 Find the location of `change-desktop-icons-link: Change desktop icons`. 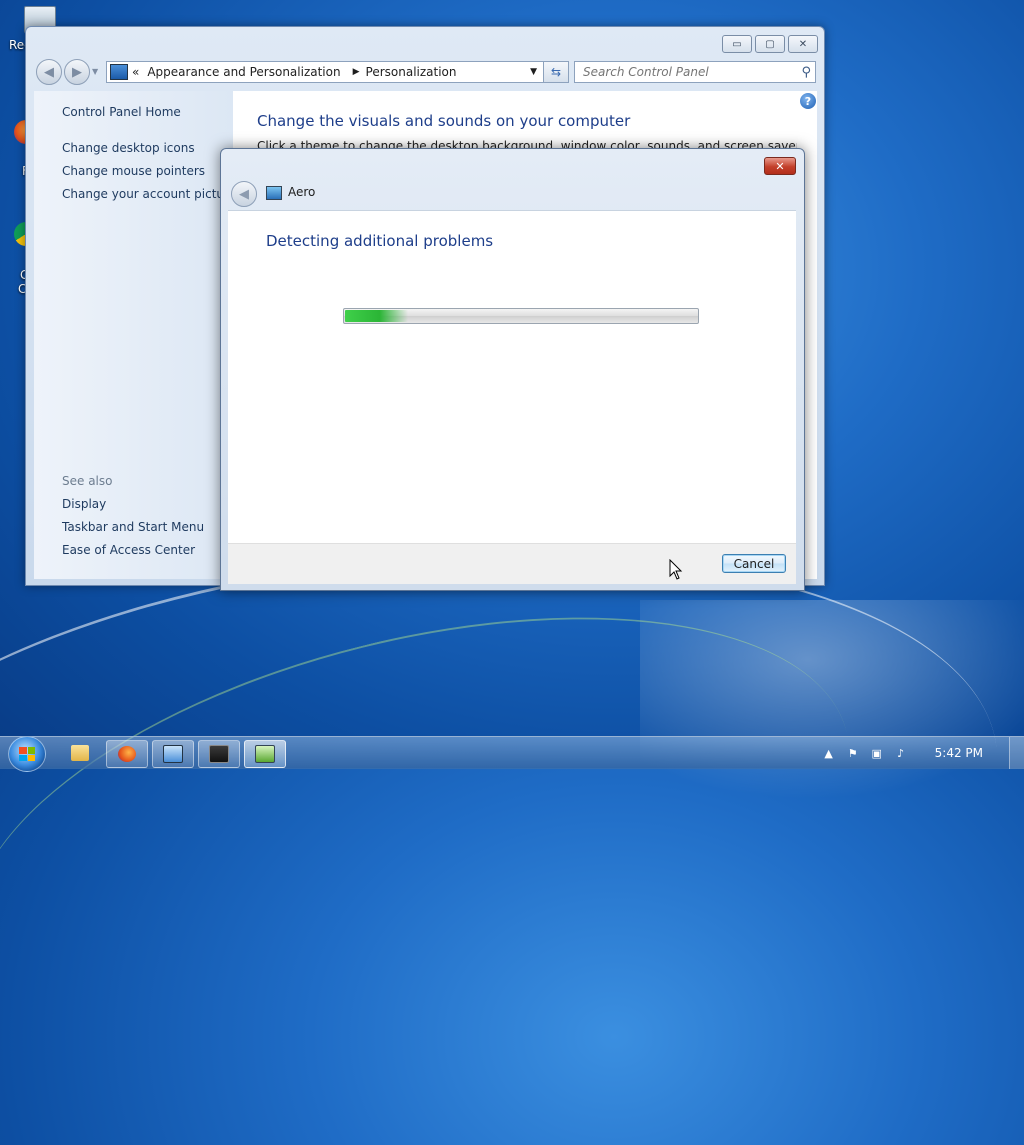

change-desktop-icons-link: Change desktop icons is located at coordinates (128, 148).